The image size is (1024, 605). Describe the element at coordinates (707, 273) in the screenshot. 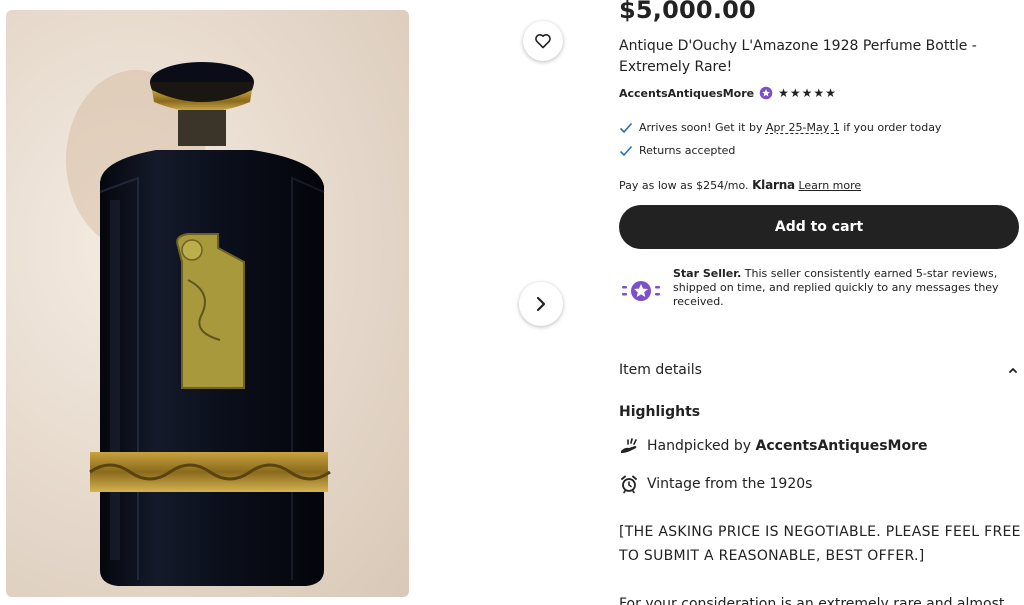

I see `star-seller-title: Star Seller.` at that location.